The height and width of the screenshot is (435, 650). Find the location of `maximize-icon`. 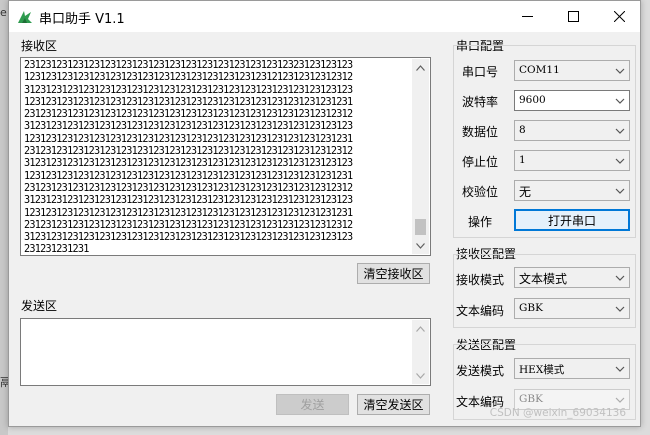

maximize-icon is located at coordinates (573, 16).